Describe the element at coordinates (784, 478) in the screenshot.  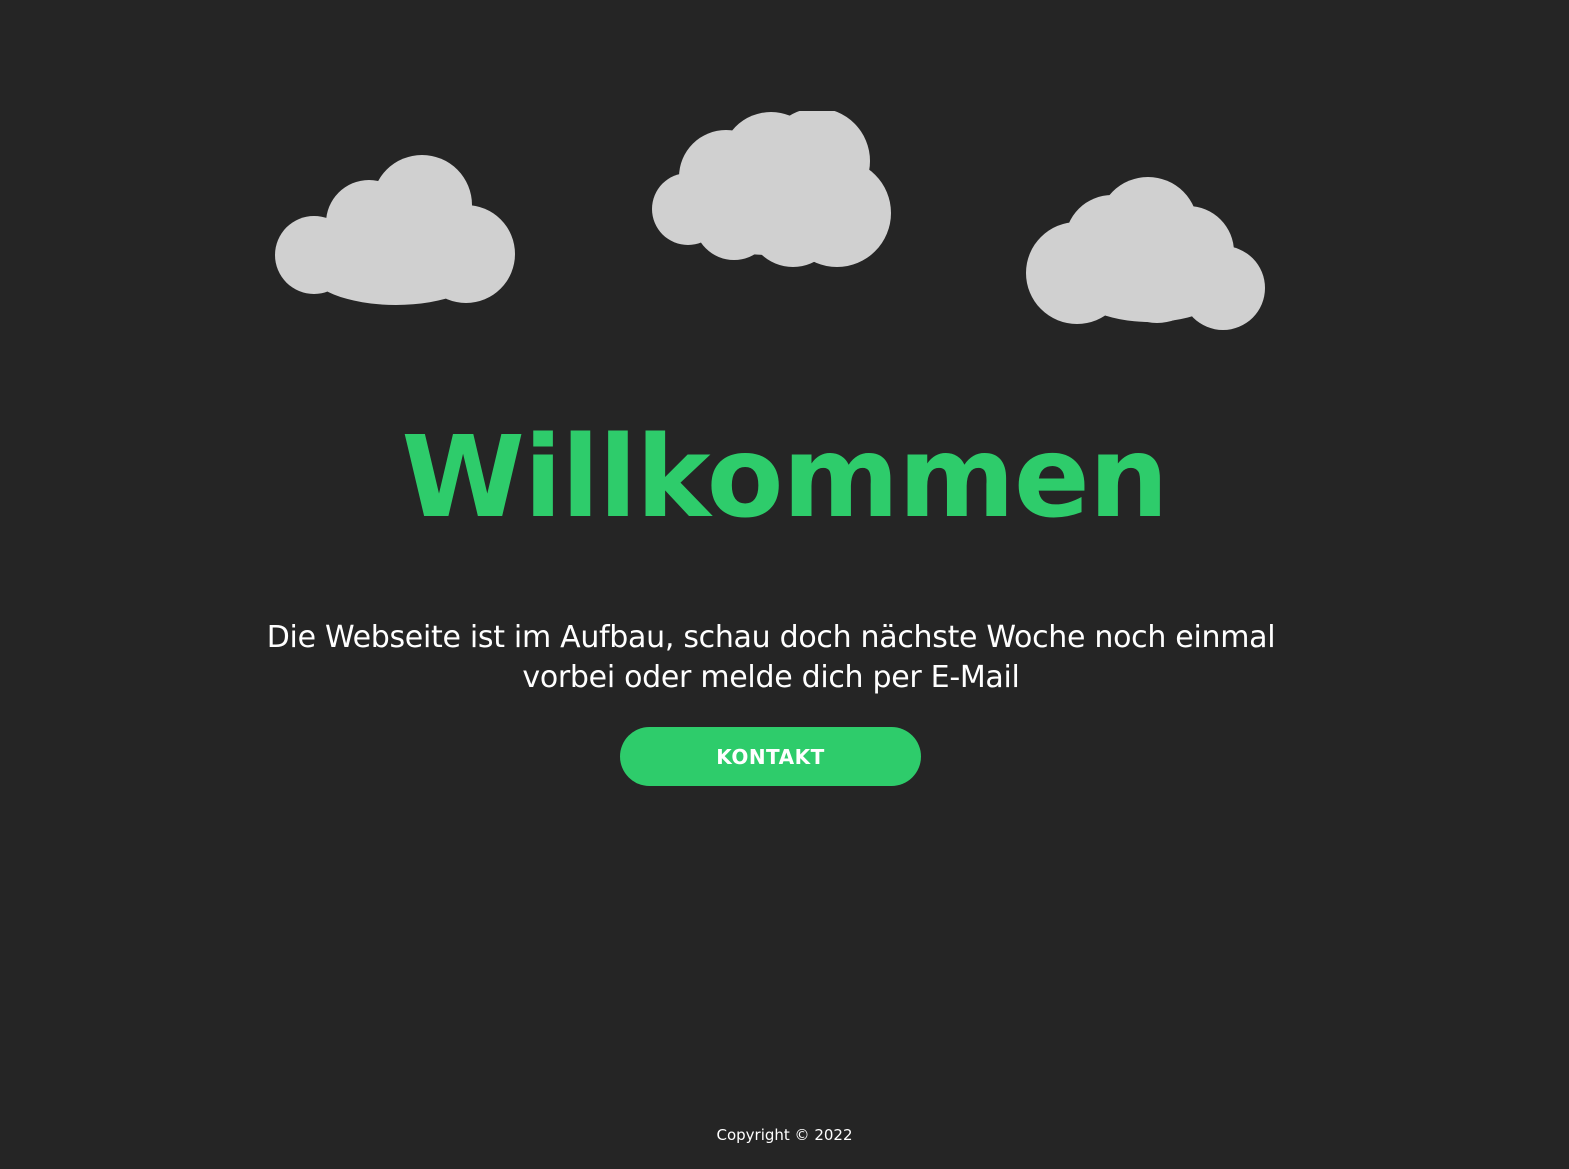
I see `page-title: Willkommen` at that location.